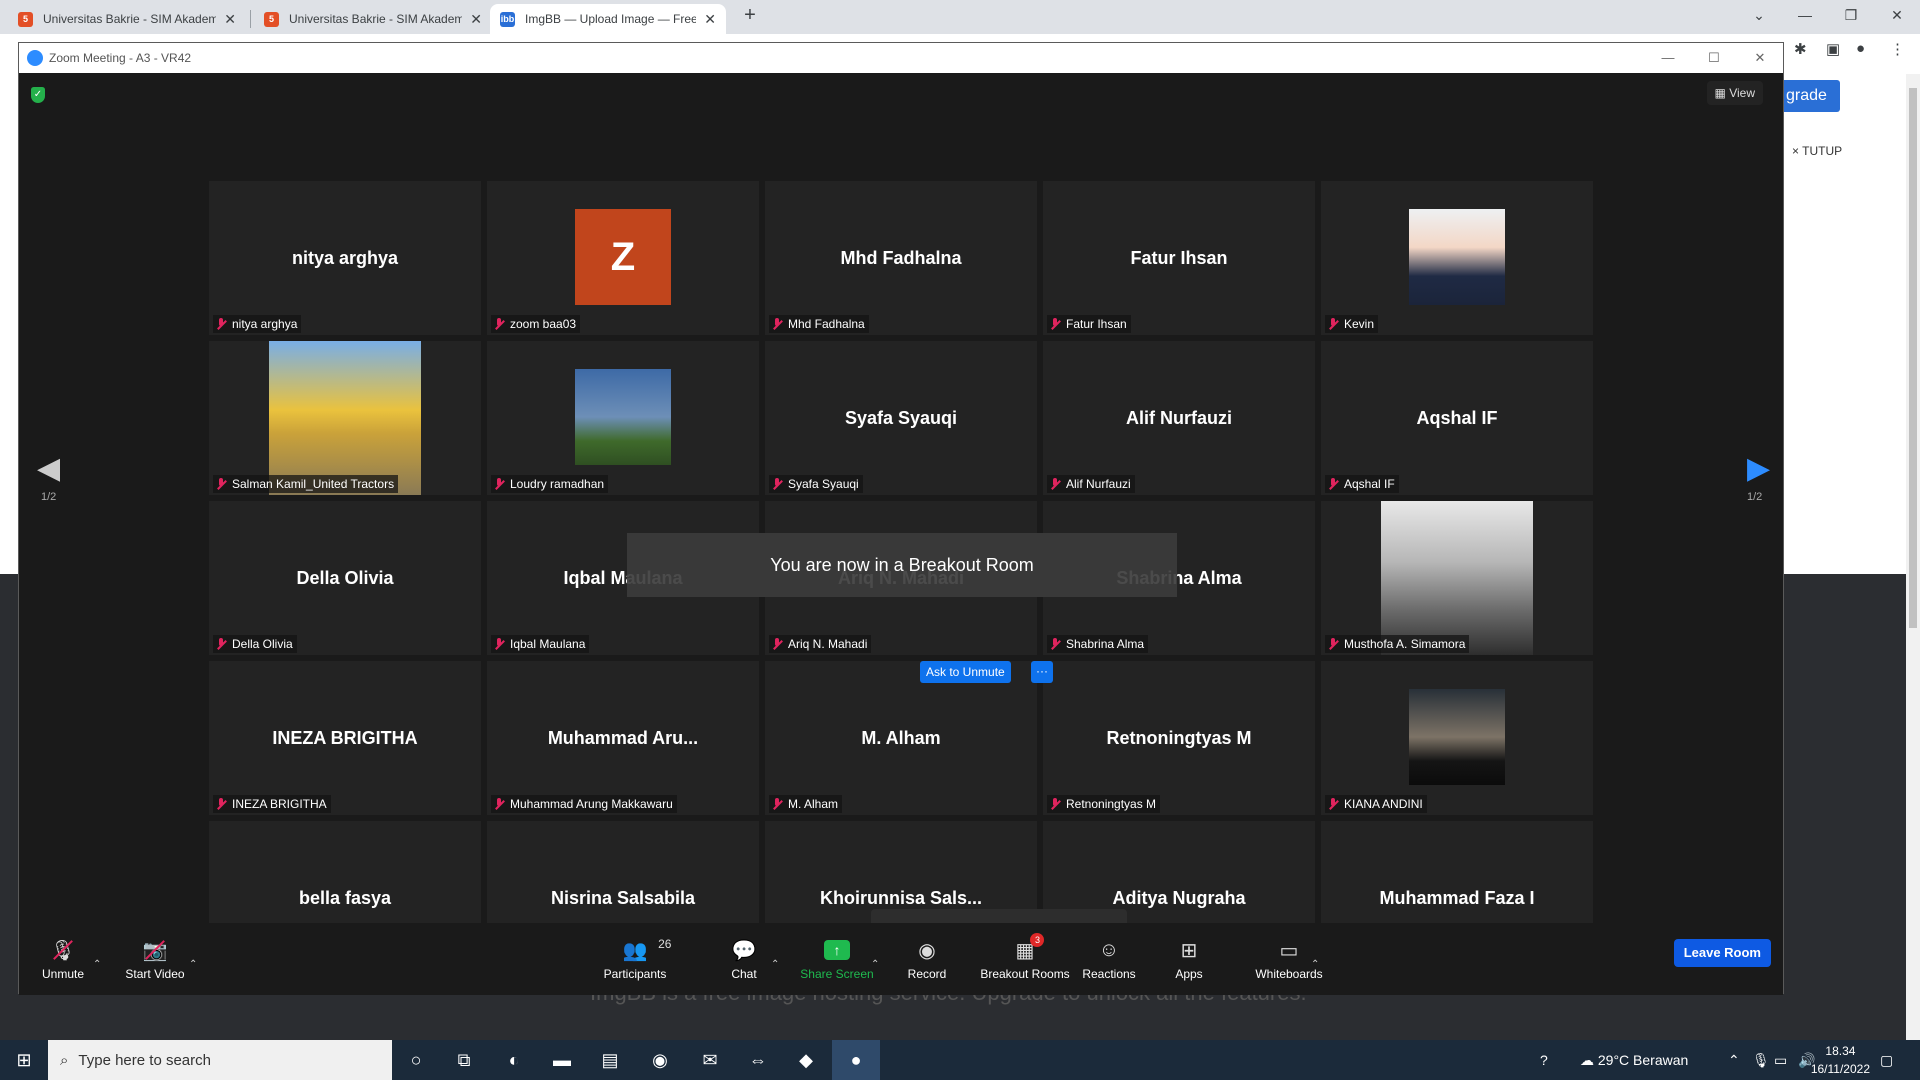 The width and height of the screenshot is (1920, 1080). Describe the element at coordinates (1840, 1069) in the screenshot. I see `clock-date: 16/11/2022` at that location.